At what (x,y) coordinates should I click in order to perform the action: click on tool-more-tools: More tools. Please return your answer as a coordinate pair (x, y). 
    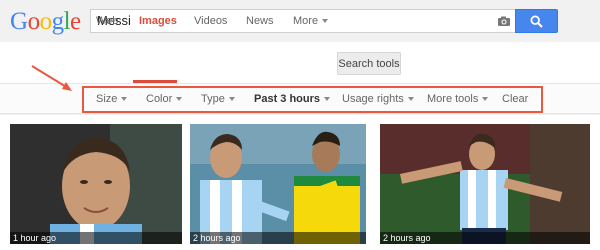
    Looking at the image, I should click on (458, 99).